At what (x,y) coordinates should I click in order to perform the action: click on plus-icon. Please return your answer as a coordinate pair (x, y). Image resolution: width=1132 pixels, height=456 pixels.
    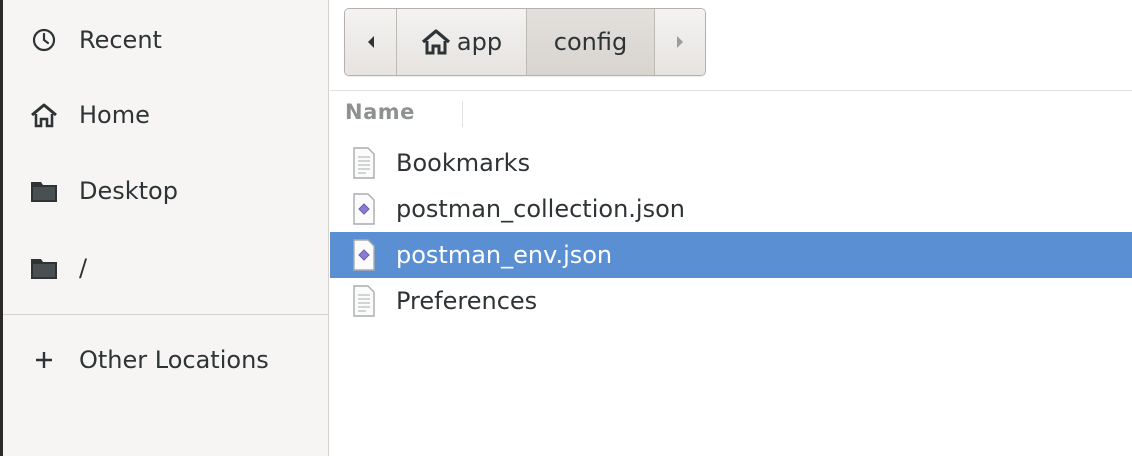
    Looking at the image, I should click on (44, 360).